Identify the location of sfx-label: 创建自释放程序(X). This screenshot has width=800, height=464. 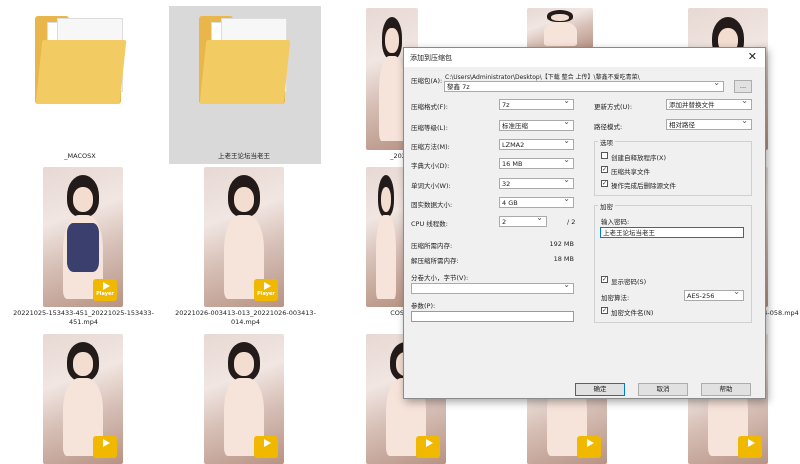
(639, 158).